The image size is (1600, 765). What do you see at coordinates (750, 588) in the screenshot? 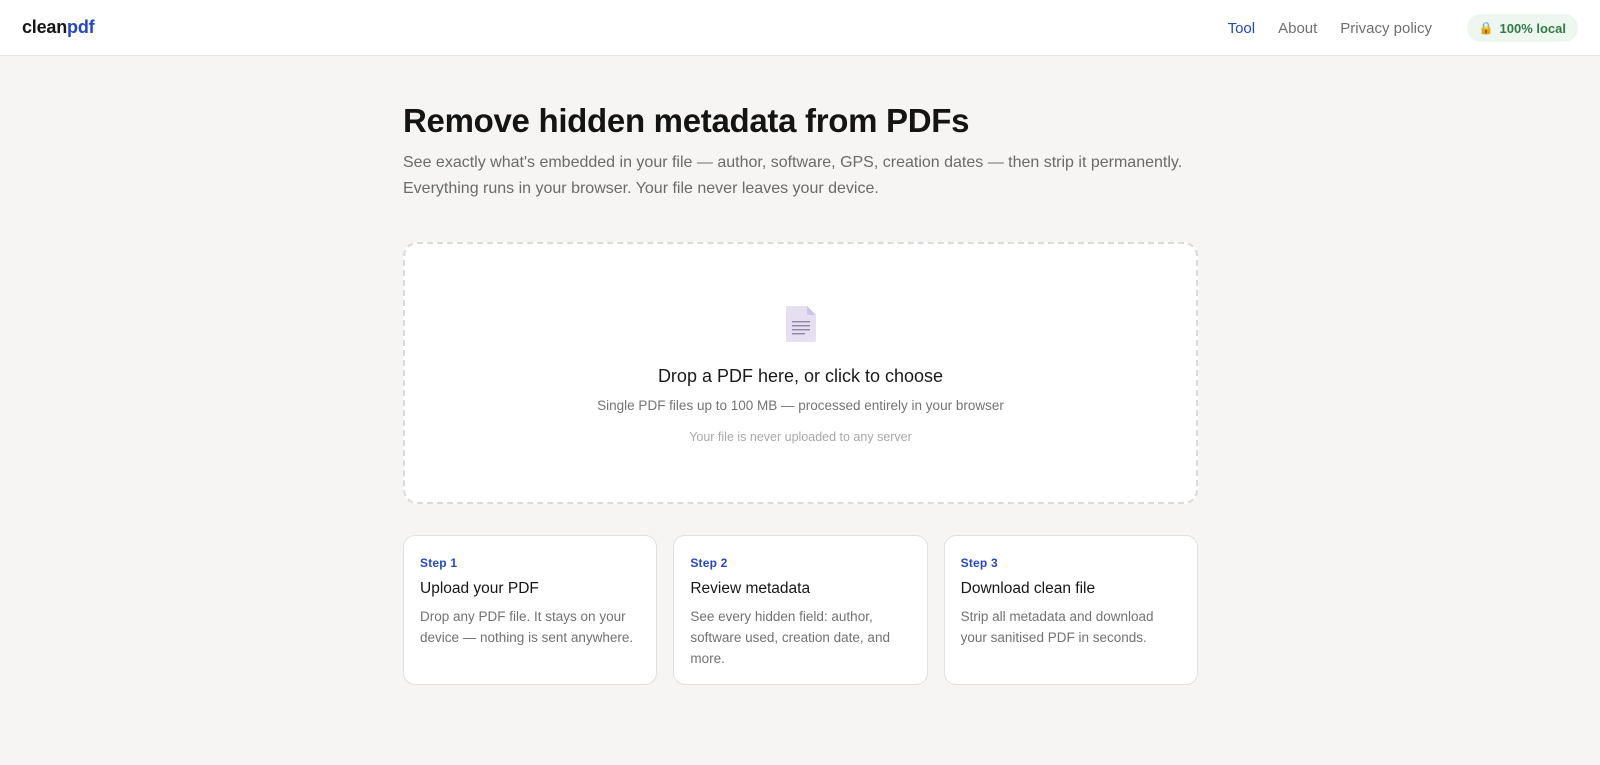
I see `step-title: Review metadata` at bounding box center [750, 588].